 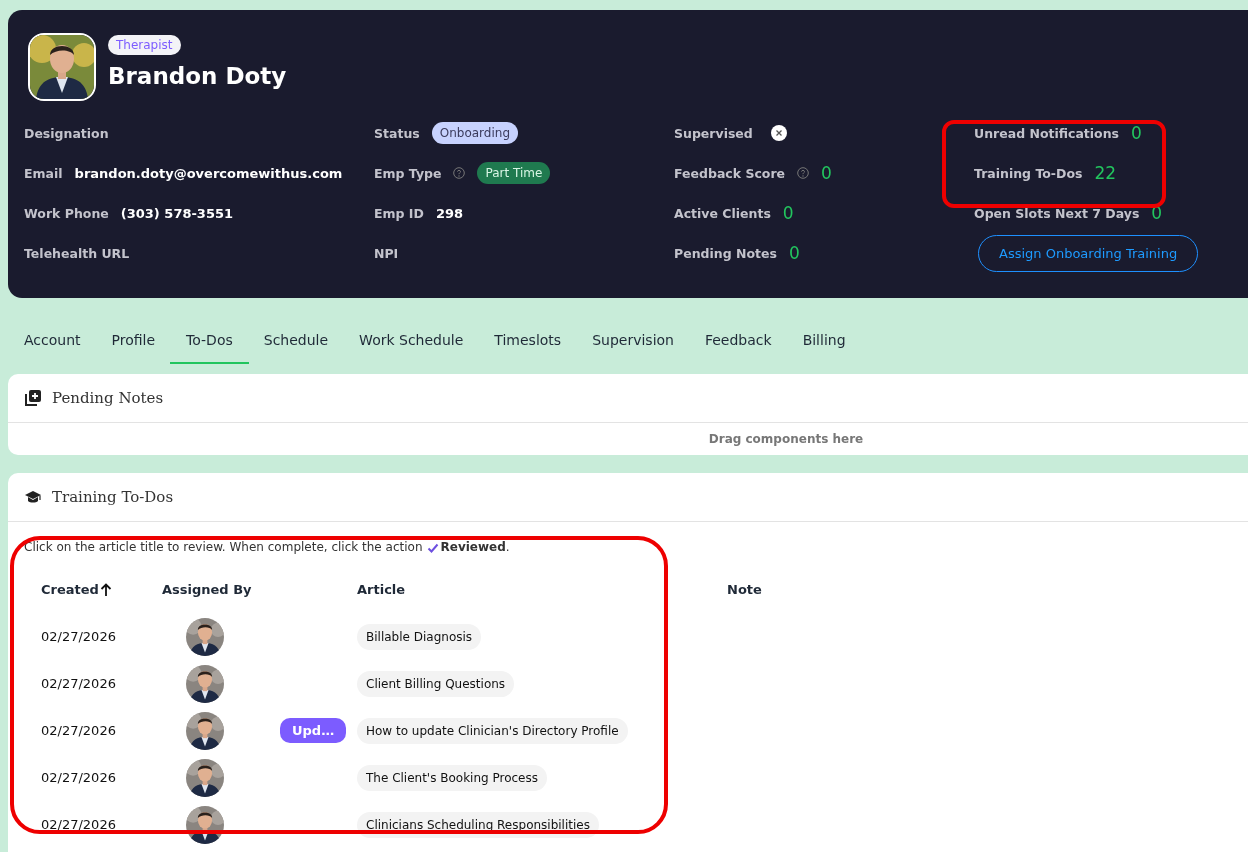 I want to click on profile-name: Brandon Doty, so click(x=197, y=76).